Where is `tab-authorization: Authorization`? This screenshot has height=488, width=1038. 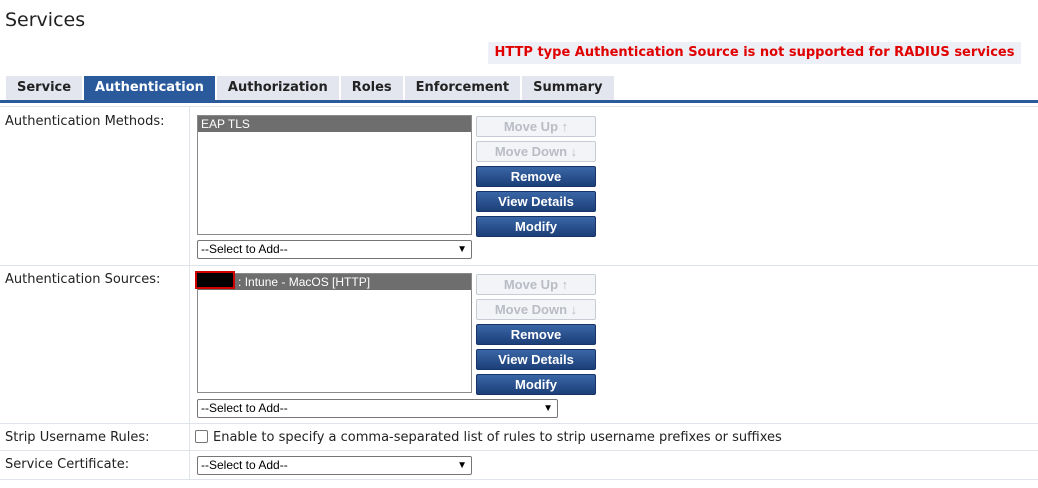 tab-authorization: Authorization is located at coordinates (277, 88).